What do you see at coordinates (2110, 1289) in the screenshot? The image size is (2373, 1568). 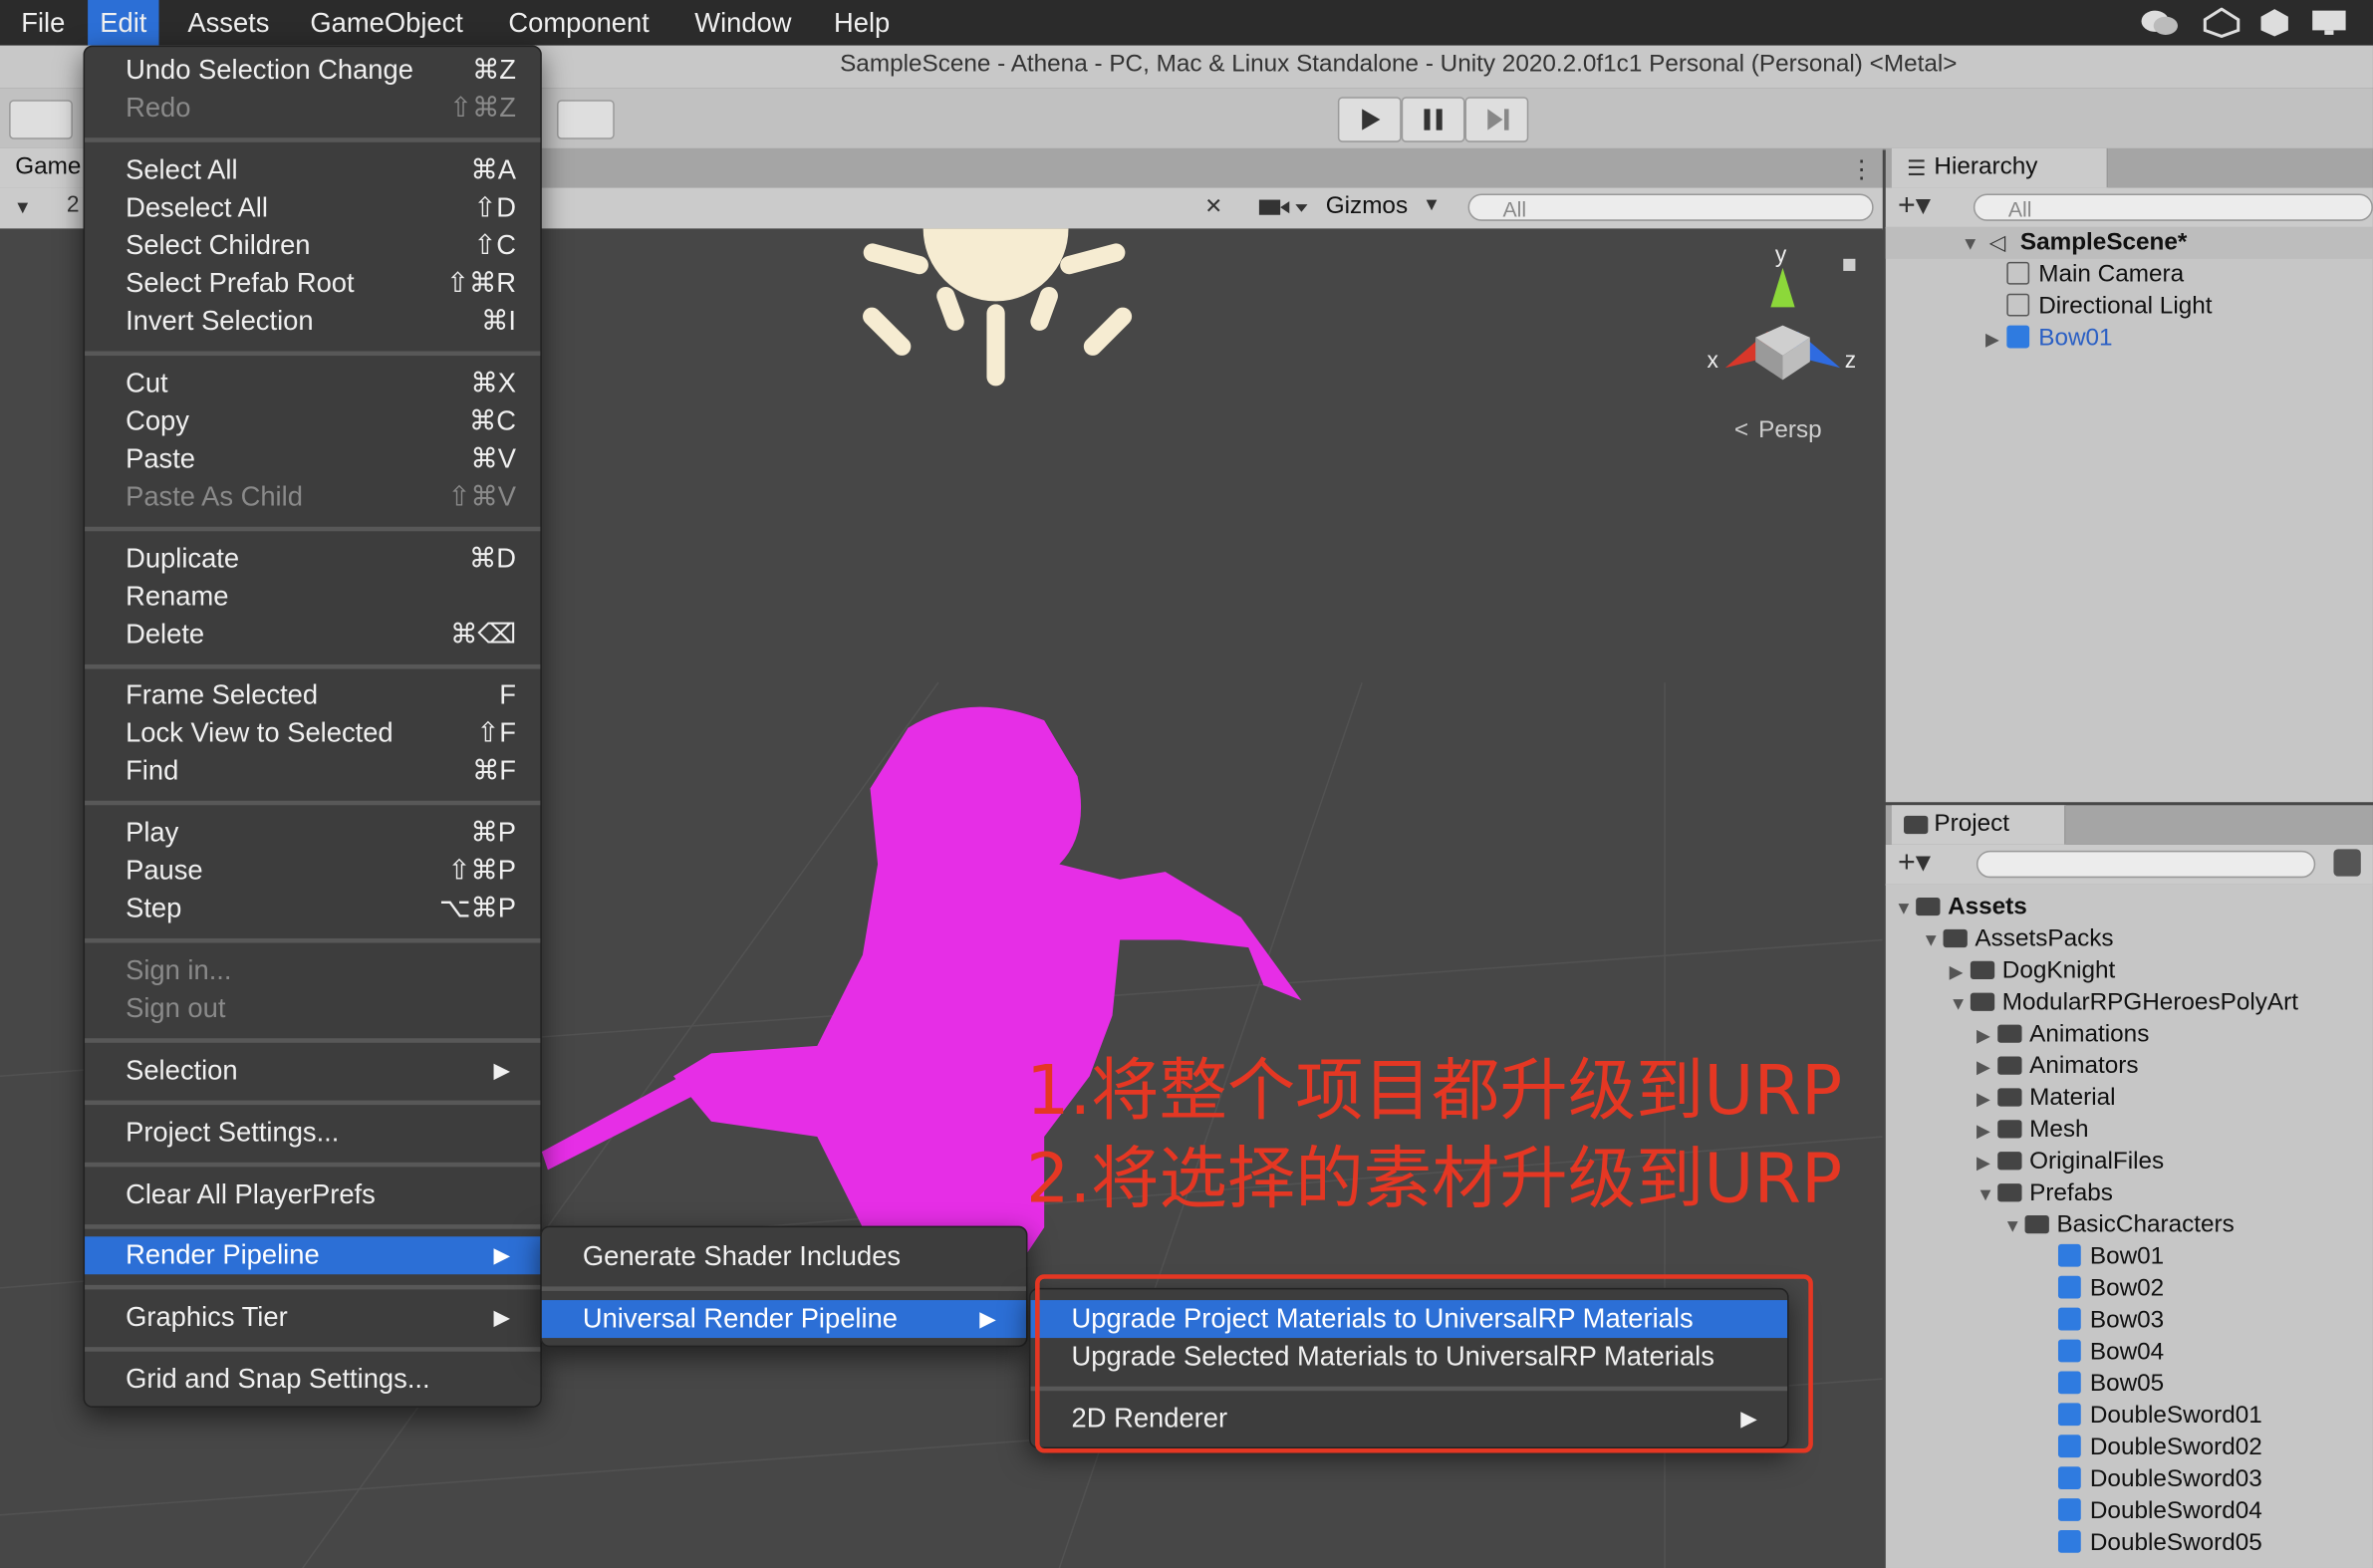 I see `tree-row-prefab: Bow02` at bounding box center [2110, 1289].